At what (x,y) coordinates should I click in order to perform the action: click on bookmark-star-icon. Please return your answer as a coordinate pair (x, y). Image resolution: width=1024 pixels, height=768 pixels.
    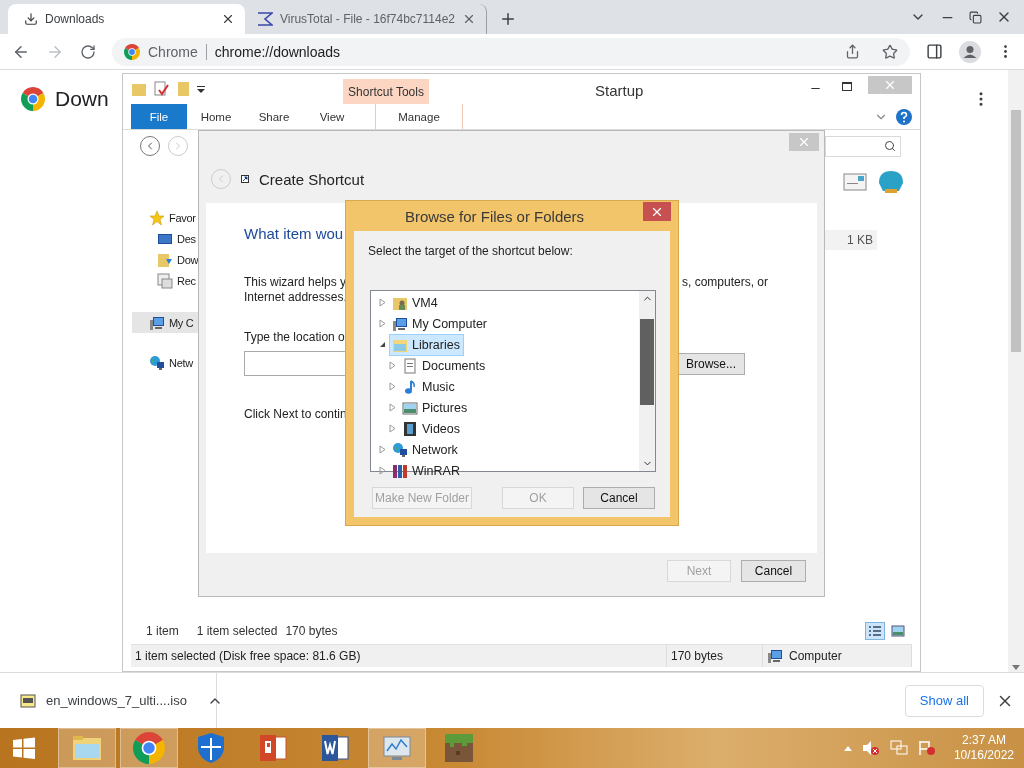
    Looking at the image, I should click on (890, 51).